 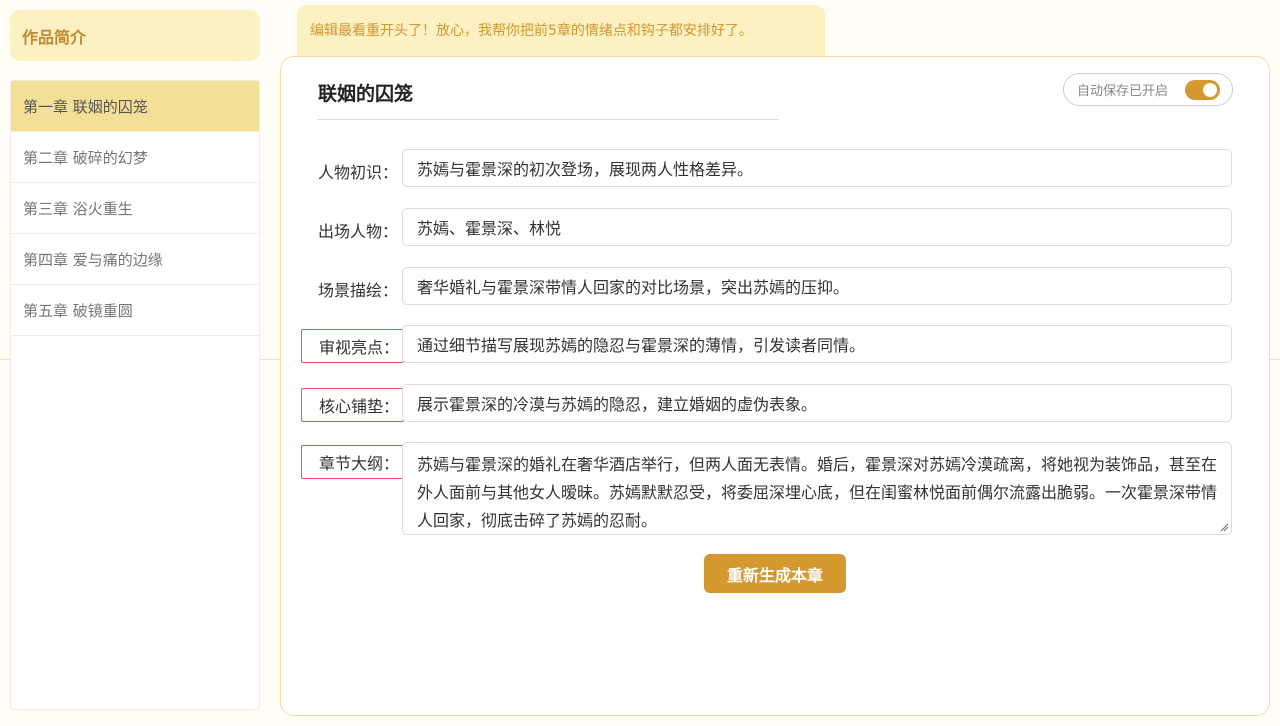 What do you see at coordinates (358, 290) in the screenshot?
I see `scene-label: 场景描绘：` at bounding box center [358, 290].